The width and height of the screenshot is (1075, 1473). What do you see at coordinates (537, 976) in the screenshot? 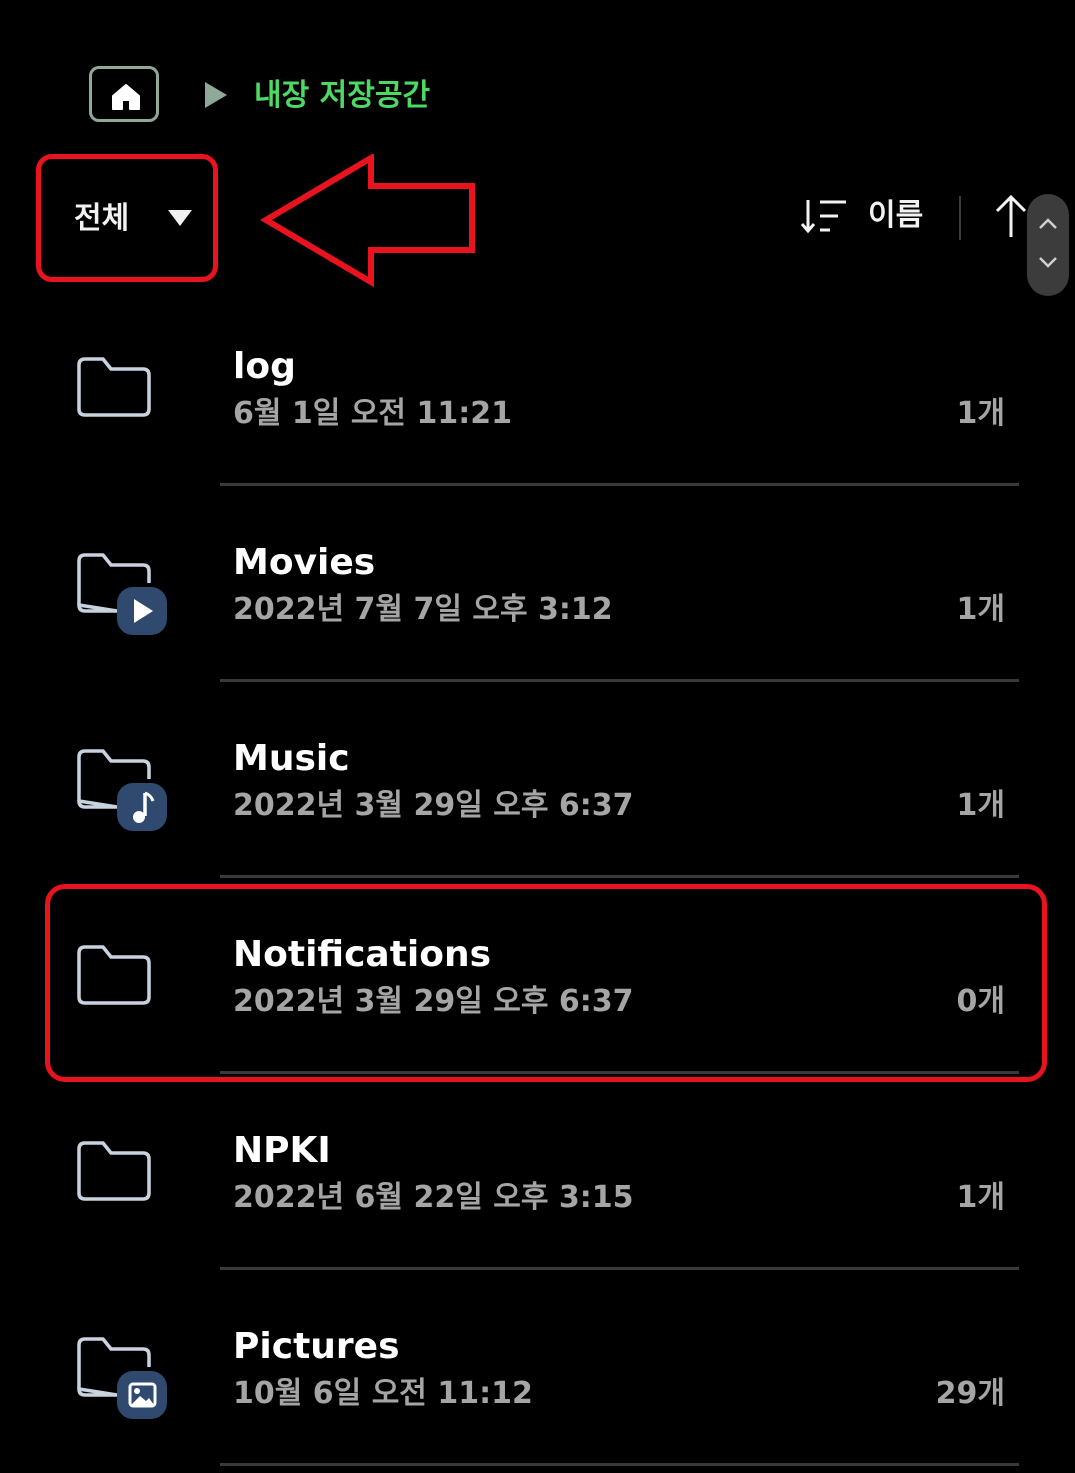
I see `folder-row: Notifications 2022년 3월 29일 오후 6:37 0개` at bounding box center [537, 976].